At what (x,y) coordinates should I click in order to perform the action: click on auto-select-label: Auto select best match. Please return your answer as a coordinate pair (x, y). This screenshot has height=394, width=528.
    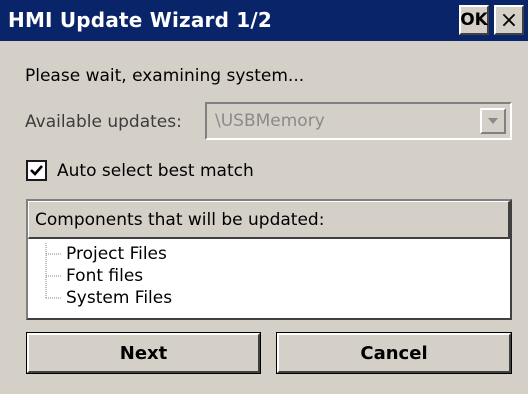
    Looking at the image, I should click on (155, 171).